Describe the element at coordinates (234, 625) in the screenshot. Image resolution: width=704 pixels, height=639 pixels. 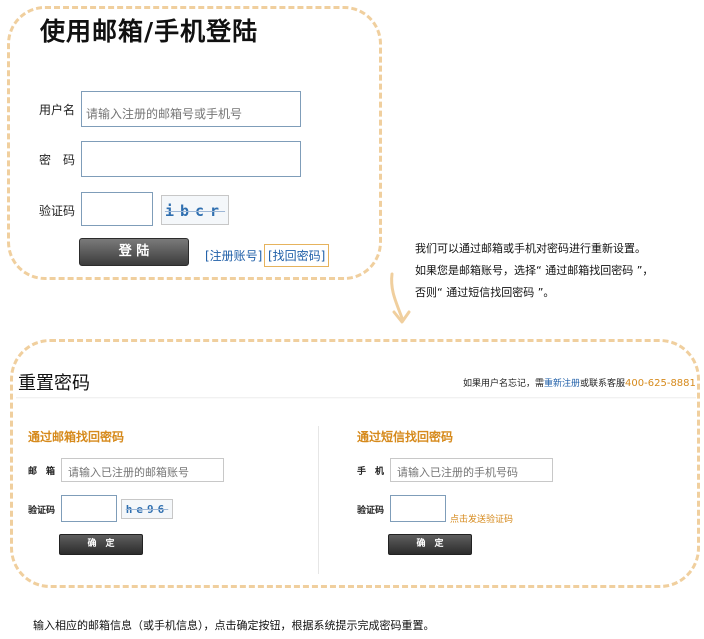
I see `footer-note: 输入相应的邮箱信息（或手机信息），点击确定按钮，根据系统提示完成密码重置。` at that location.